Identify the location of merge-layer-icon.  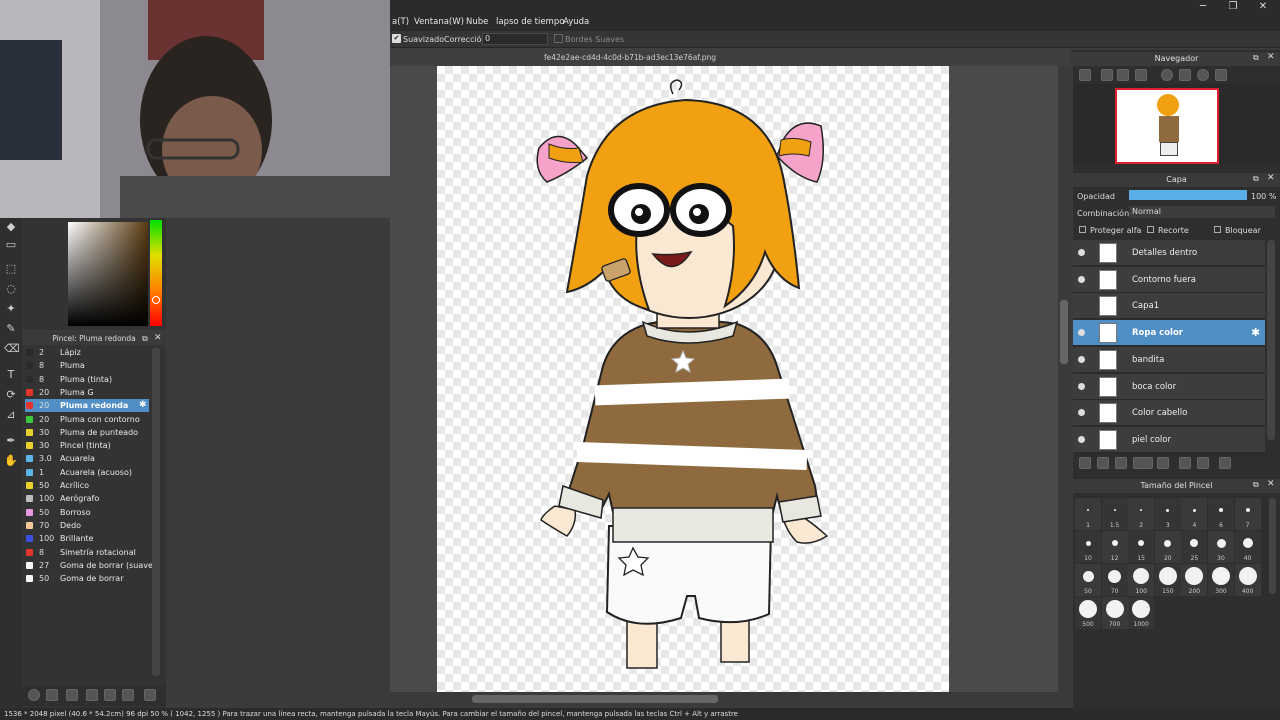
(1203, 463).